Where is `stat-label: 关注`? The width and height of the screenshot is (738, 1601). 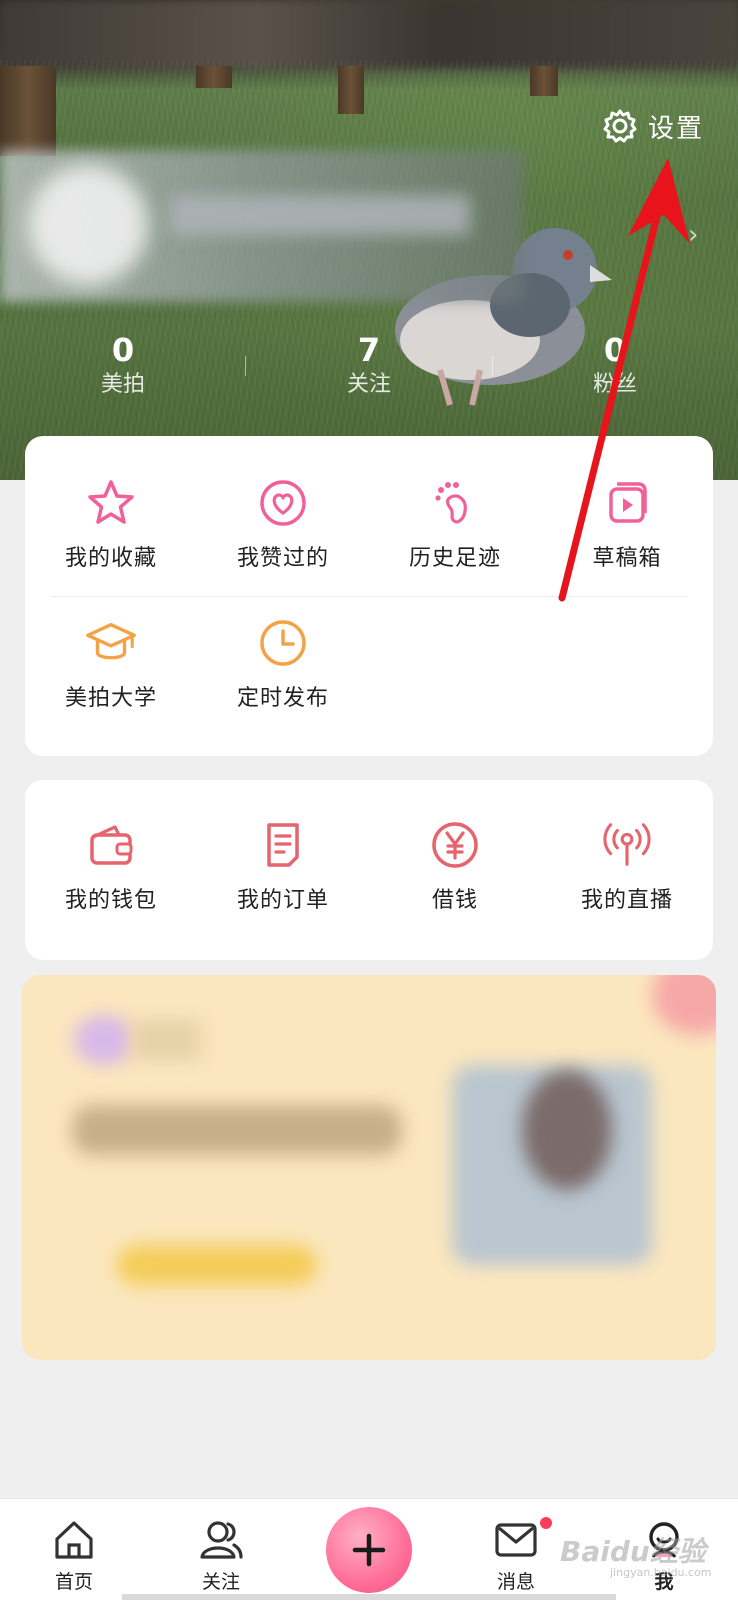 stat-label: 关注 is located at coordinates (368, 384).